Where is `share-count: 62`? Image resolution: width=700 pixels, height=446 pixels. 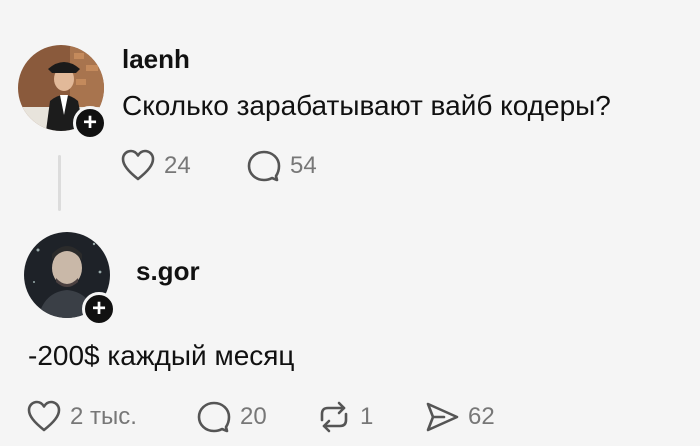 share-count: 62 is located at coordinates (481, 416).